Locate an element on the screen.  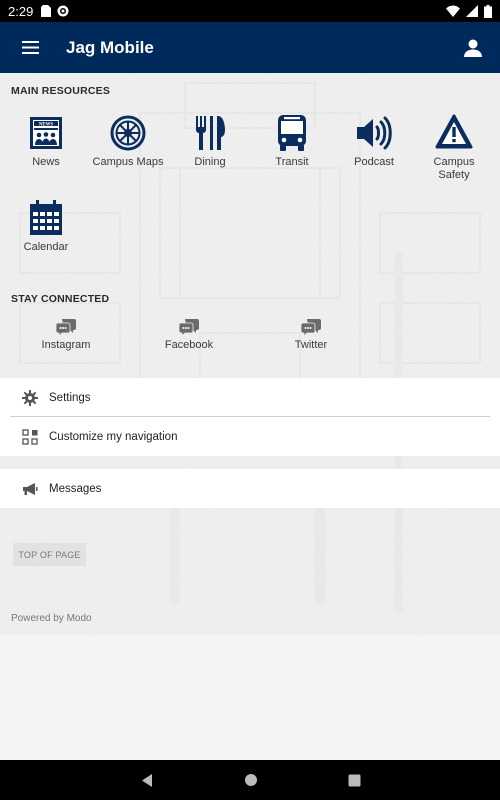
svg-text: NEWS is located at coordinates (46, 124).